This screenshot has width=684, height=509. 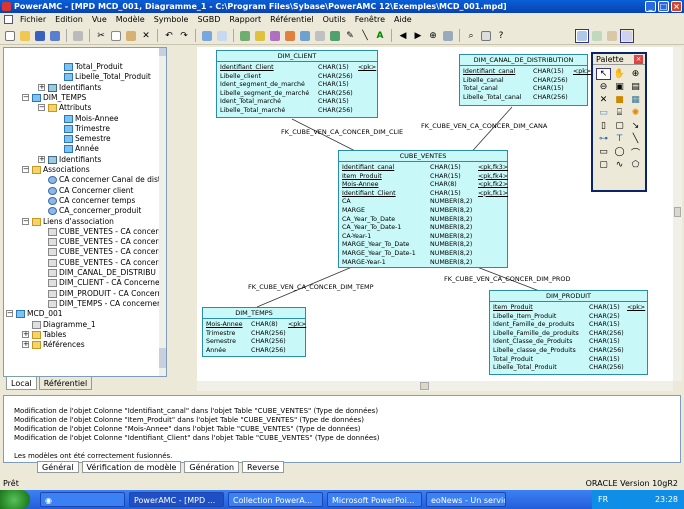 I want to click on tab-local: Local, so click(x=21, y=383).